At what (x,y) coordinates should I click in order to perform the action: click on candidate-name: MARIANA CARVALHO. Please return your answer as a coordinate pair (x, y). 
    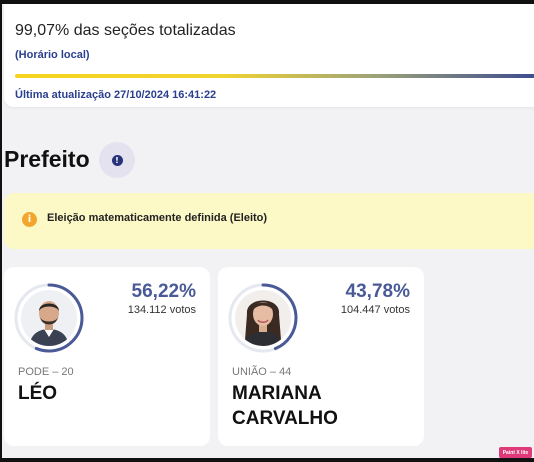
    Looking at the image, I should click on (285, 406).